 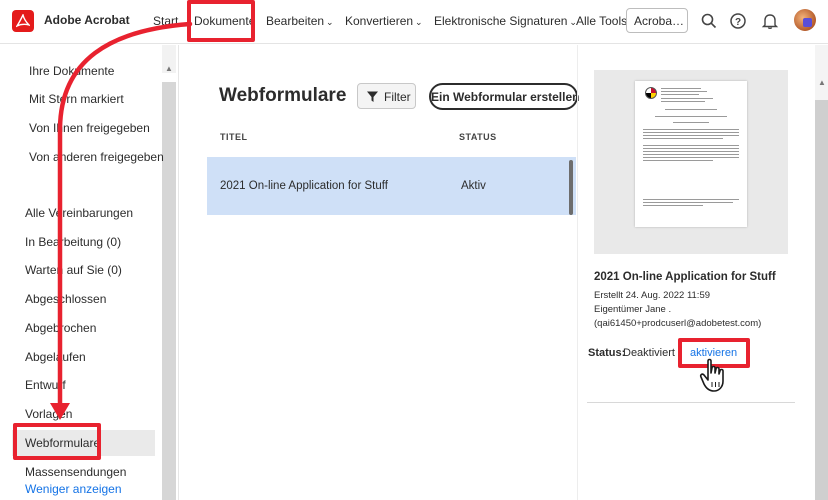 I want to click on create-webform-button: Ein Webformular erstellen, so click(x=504, y=96).